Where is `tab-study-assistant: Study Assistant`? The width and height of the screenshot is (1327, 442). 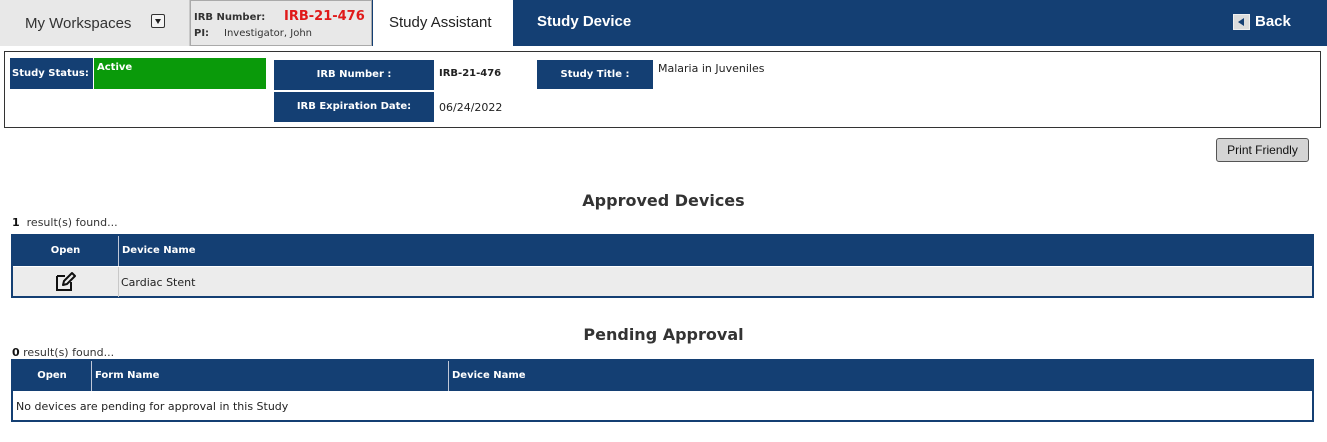 tab-study-assistant: Study Assistant is located at coordinates (443, 23).